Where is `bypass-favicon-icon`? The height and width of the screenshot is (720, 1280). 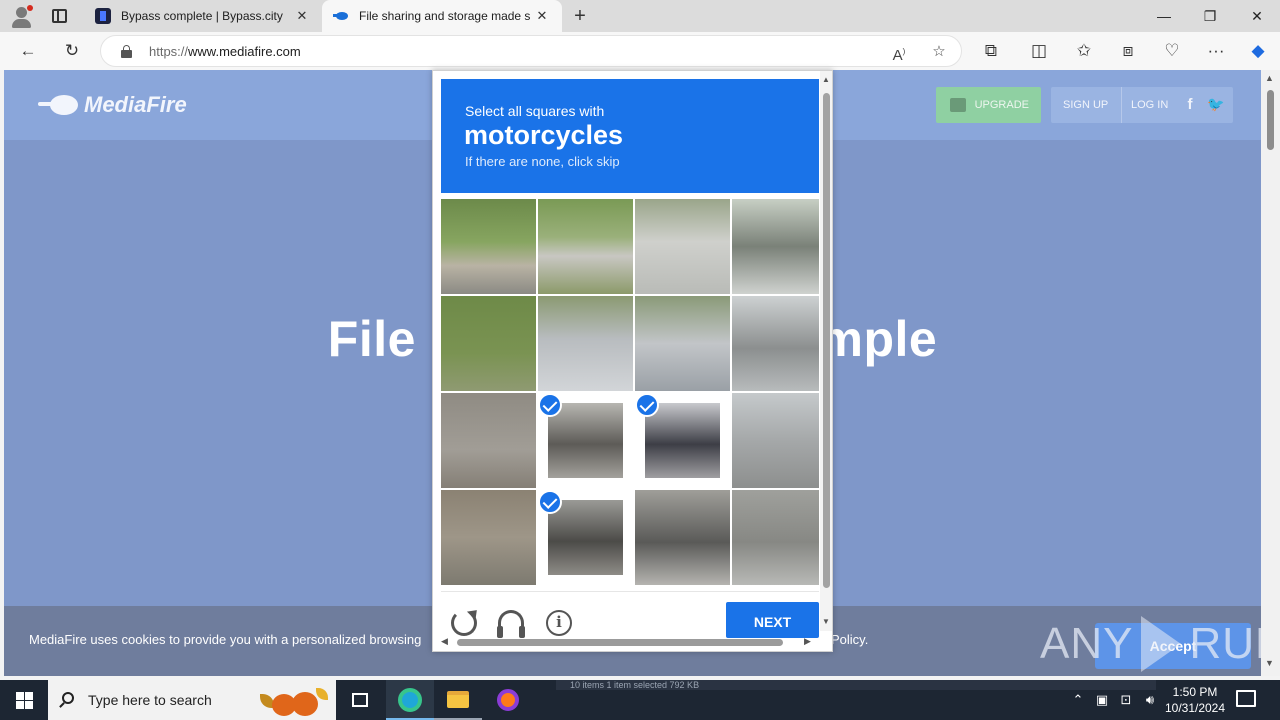 bypass-favicon-icon is located at coordinates (103, 16).